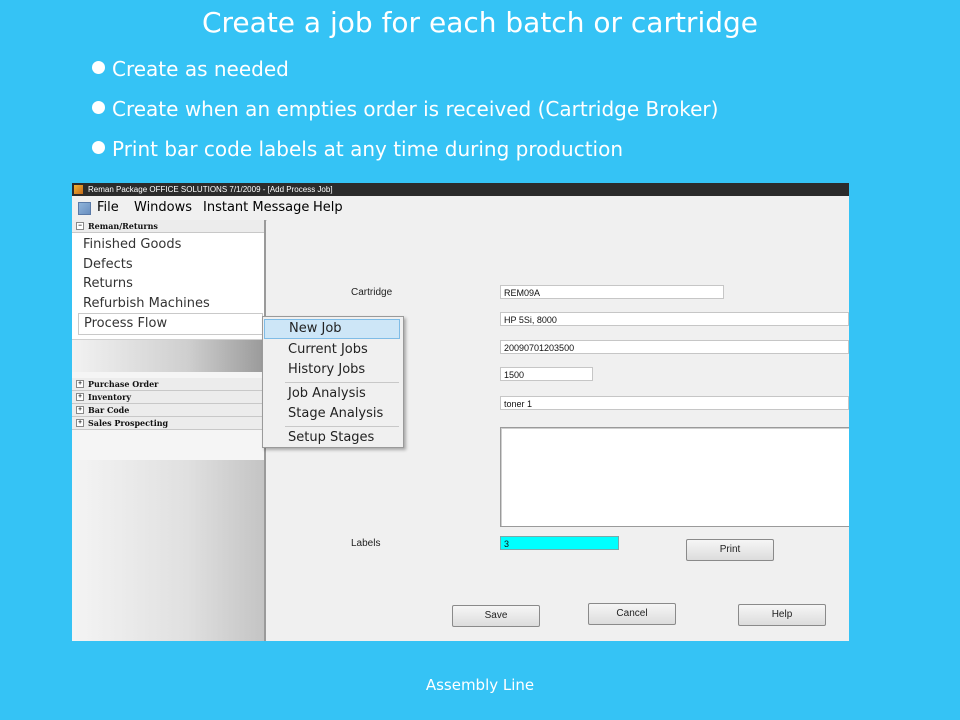 The height and width of the screenshot is (720, 960). What do you see at coordinates (168, 410) in the screenshot?
I see `sidebar-group-bar-code: + Bar Code` at bounding box center [168, 410].